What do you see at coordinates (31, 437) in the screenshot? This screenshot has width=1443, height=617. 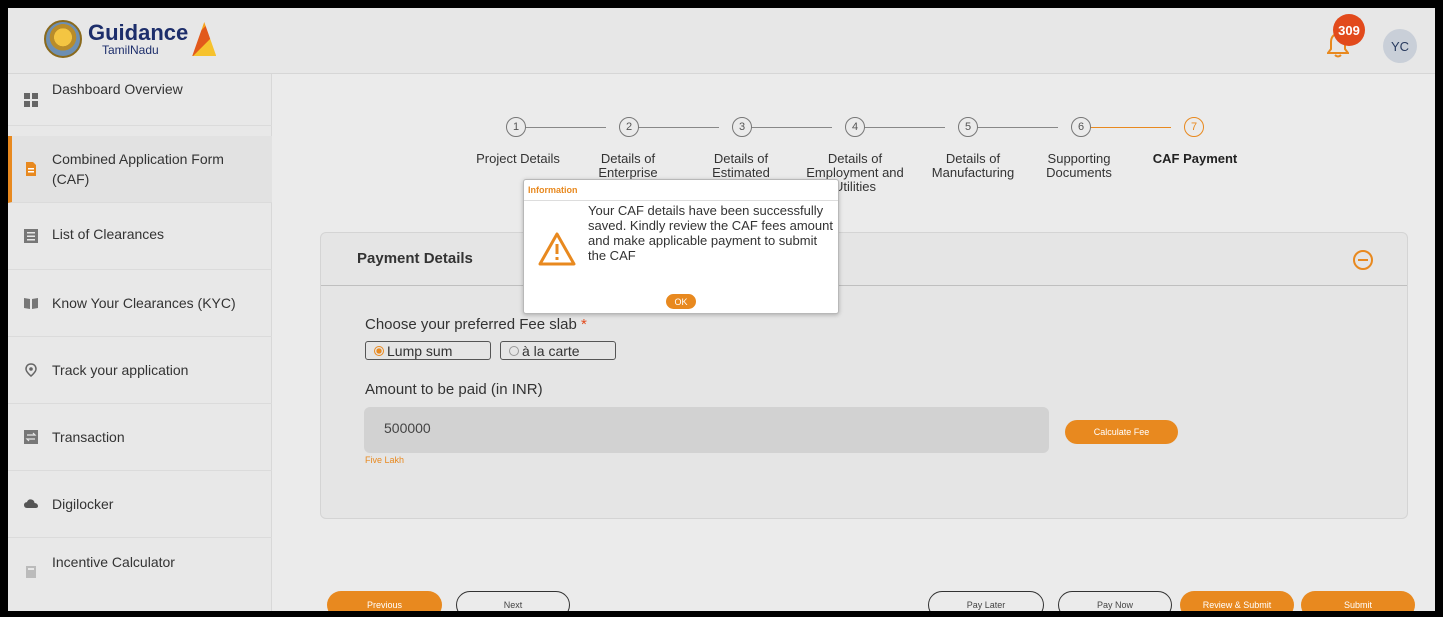 I see `transaction-icon` at bounding box center [31, 437].